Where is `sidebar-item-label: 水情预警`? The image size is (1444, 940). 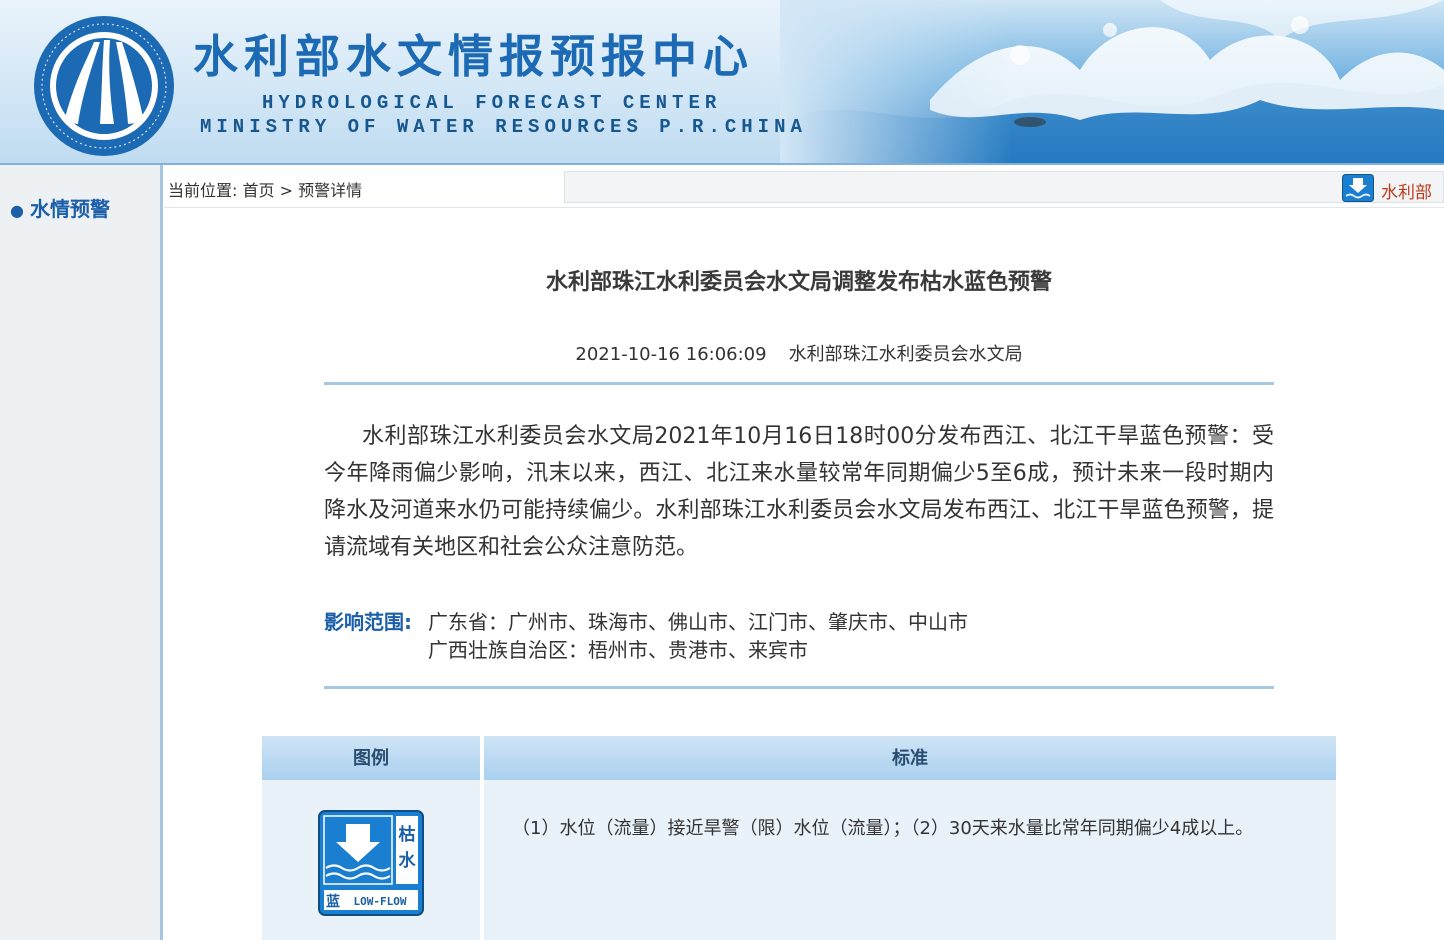
sidebar-item-label: 水情预警 is located at coordinates (69, 209).